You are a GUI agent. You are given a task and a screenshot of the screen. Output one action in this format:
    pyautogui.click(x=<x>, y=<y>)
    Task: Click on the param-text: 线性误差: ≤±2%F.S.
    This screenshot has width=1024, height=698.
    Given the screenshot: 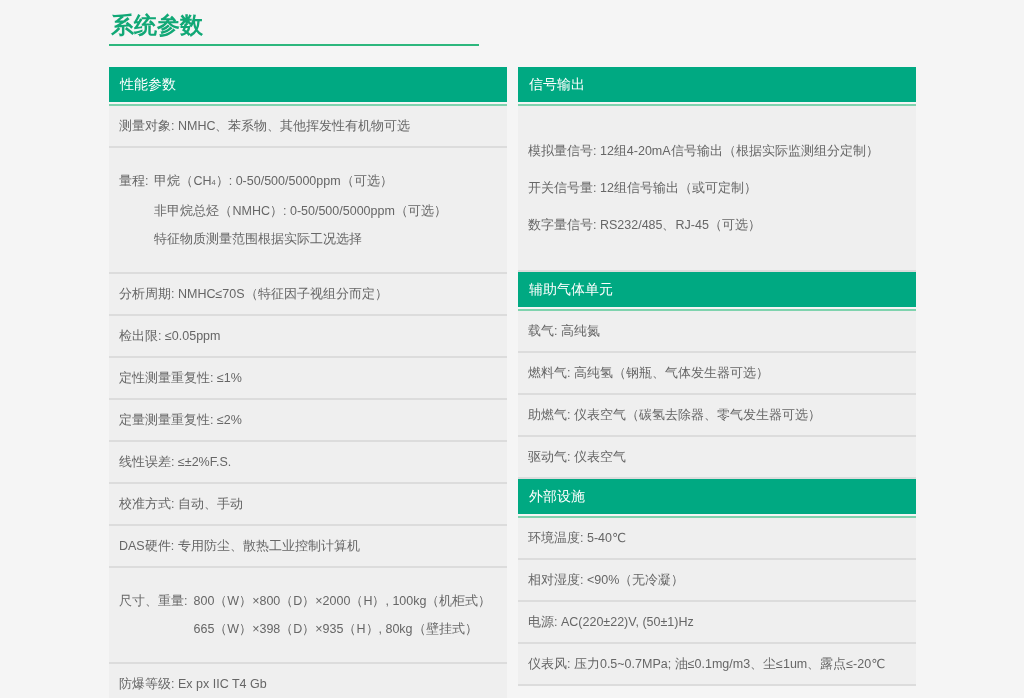 What is the action you would take?
    pyautogui.click(x=175, y=462)
    